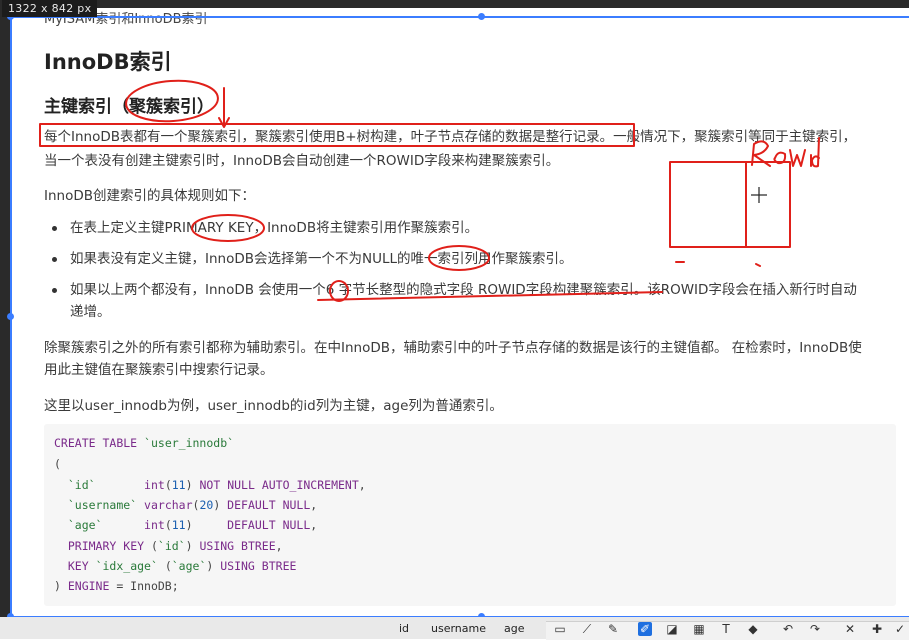 The image size is (909, 640). I want to click on undo-icon: ↶, so click(788, 629).